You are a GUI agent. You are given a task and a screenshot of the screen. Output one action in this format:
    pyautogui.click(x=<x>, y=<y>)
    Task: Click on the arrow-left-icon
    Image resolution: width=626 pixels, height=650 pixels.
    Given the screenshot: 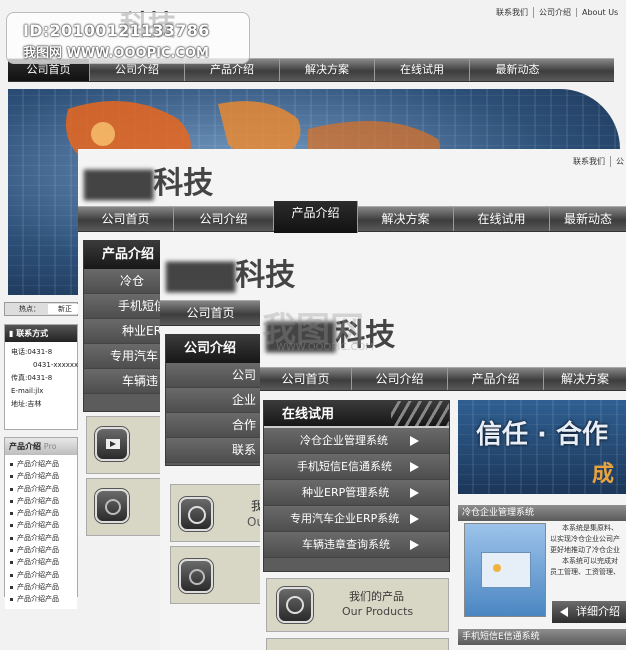 What is the action you would take?
    pyautogui.click(x=564, y=612)
    